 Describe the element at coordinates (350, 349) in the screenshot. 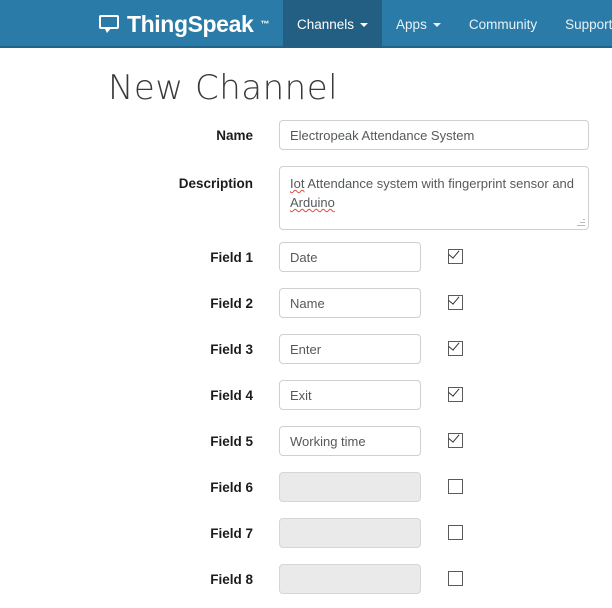

I see `field-3-input` at that location.